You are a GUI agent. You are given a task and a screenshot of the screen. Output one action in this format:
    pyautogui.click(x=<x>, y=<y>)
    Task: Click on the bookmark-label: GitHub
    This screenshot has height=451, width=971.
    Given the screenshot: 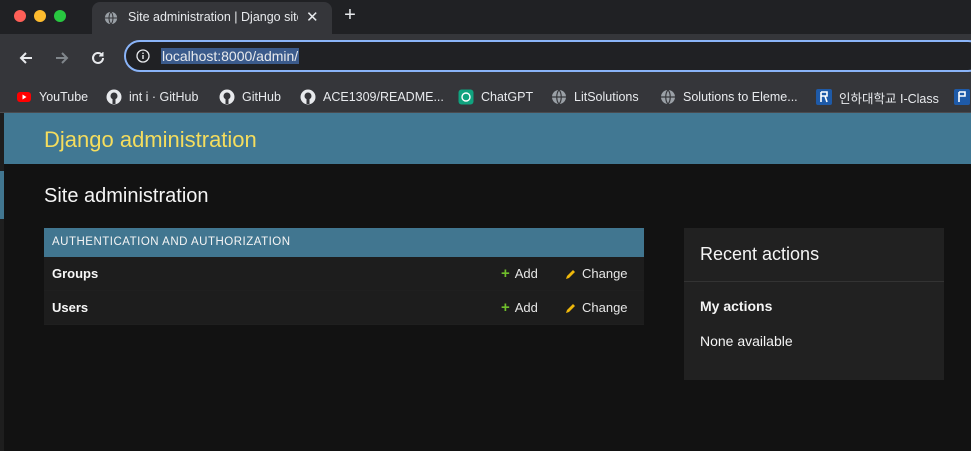 What is the action you would take?
    pyautogui.click(x=261, y=97)
    